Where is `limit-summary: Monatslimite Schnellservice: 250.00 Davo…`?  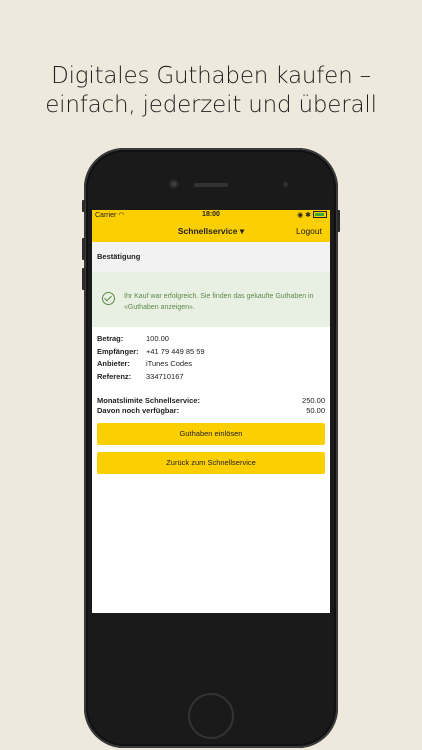 limit-summary: Monatslimite Schnellservice: 250.00 Davo… is located at coordinates (211, 406).